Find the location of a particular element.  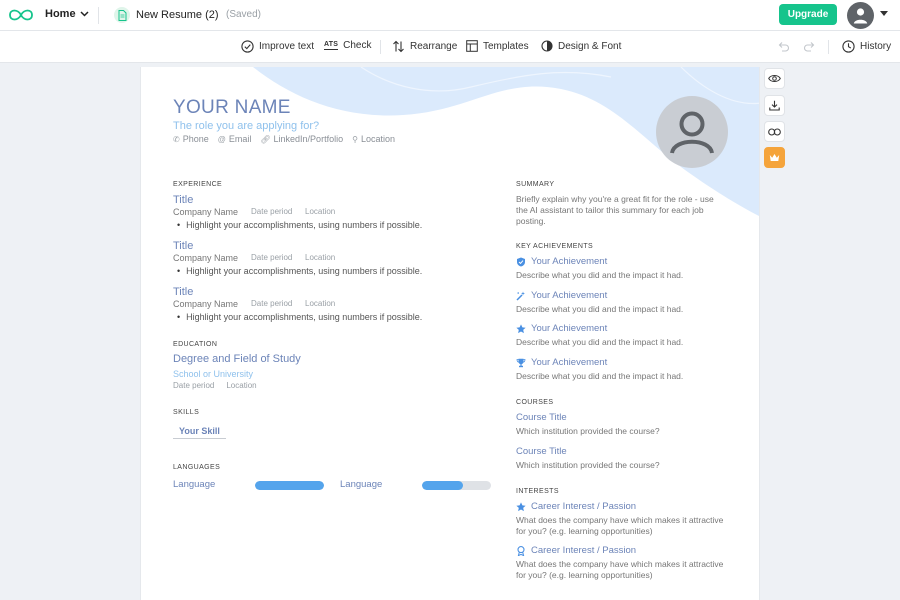

contrast-icon is located at coordinates (547, 46).